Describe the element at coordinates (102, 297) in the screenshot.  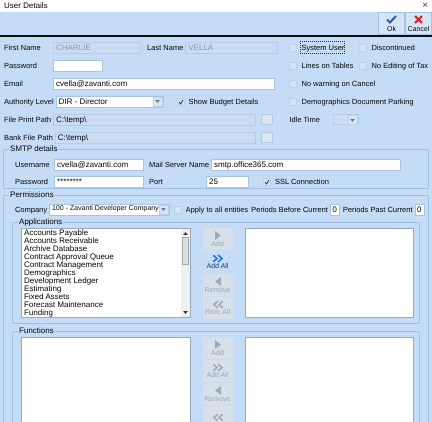
I see `list-item: Fixed Assets` at that location.